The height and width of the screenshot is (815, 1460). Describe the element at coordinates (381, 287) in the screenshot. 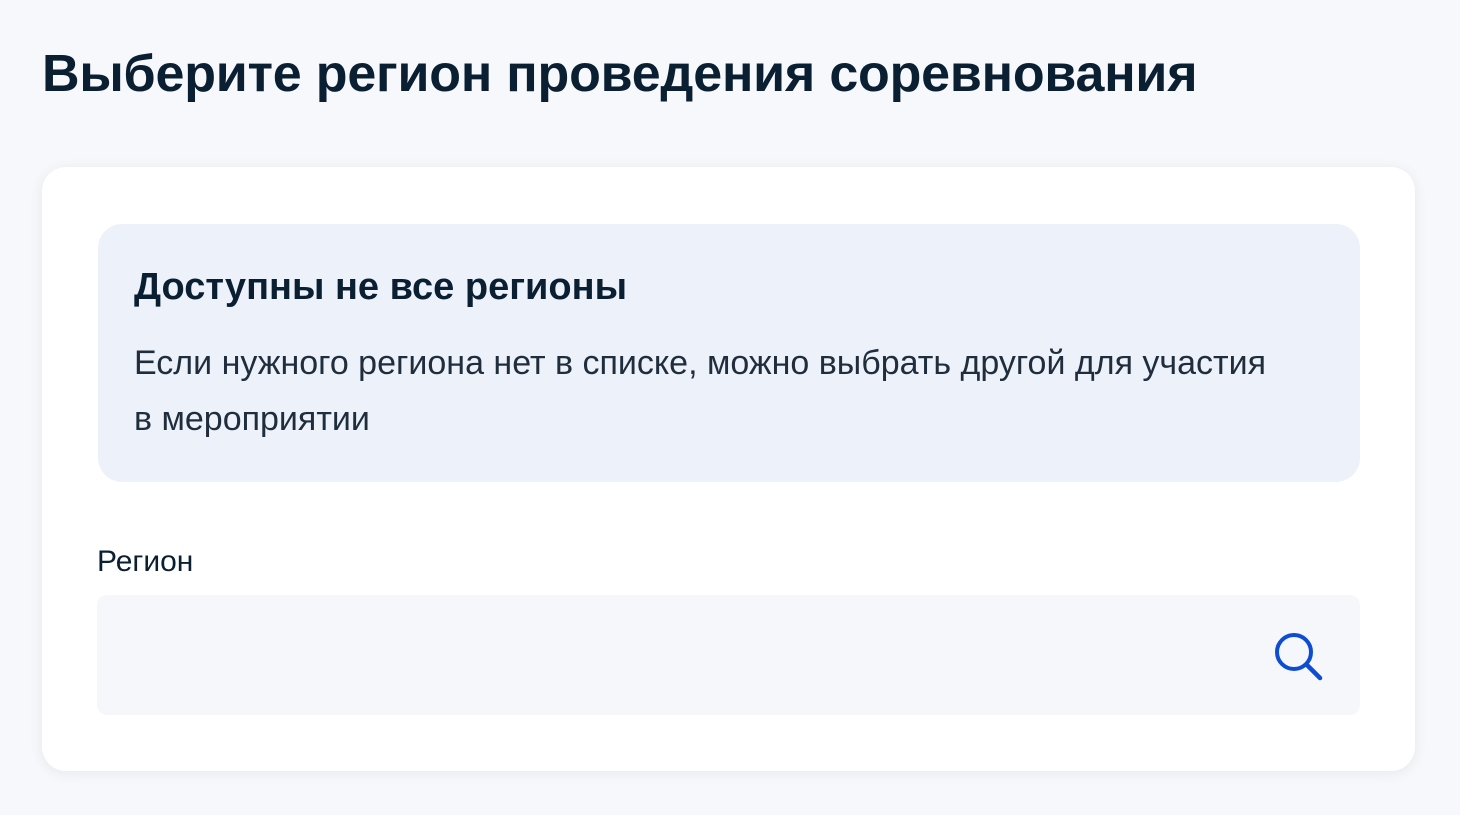

I see `notice-title: Доступны не все регионы` at that location.